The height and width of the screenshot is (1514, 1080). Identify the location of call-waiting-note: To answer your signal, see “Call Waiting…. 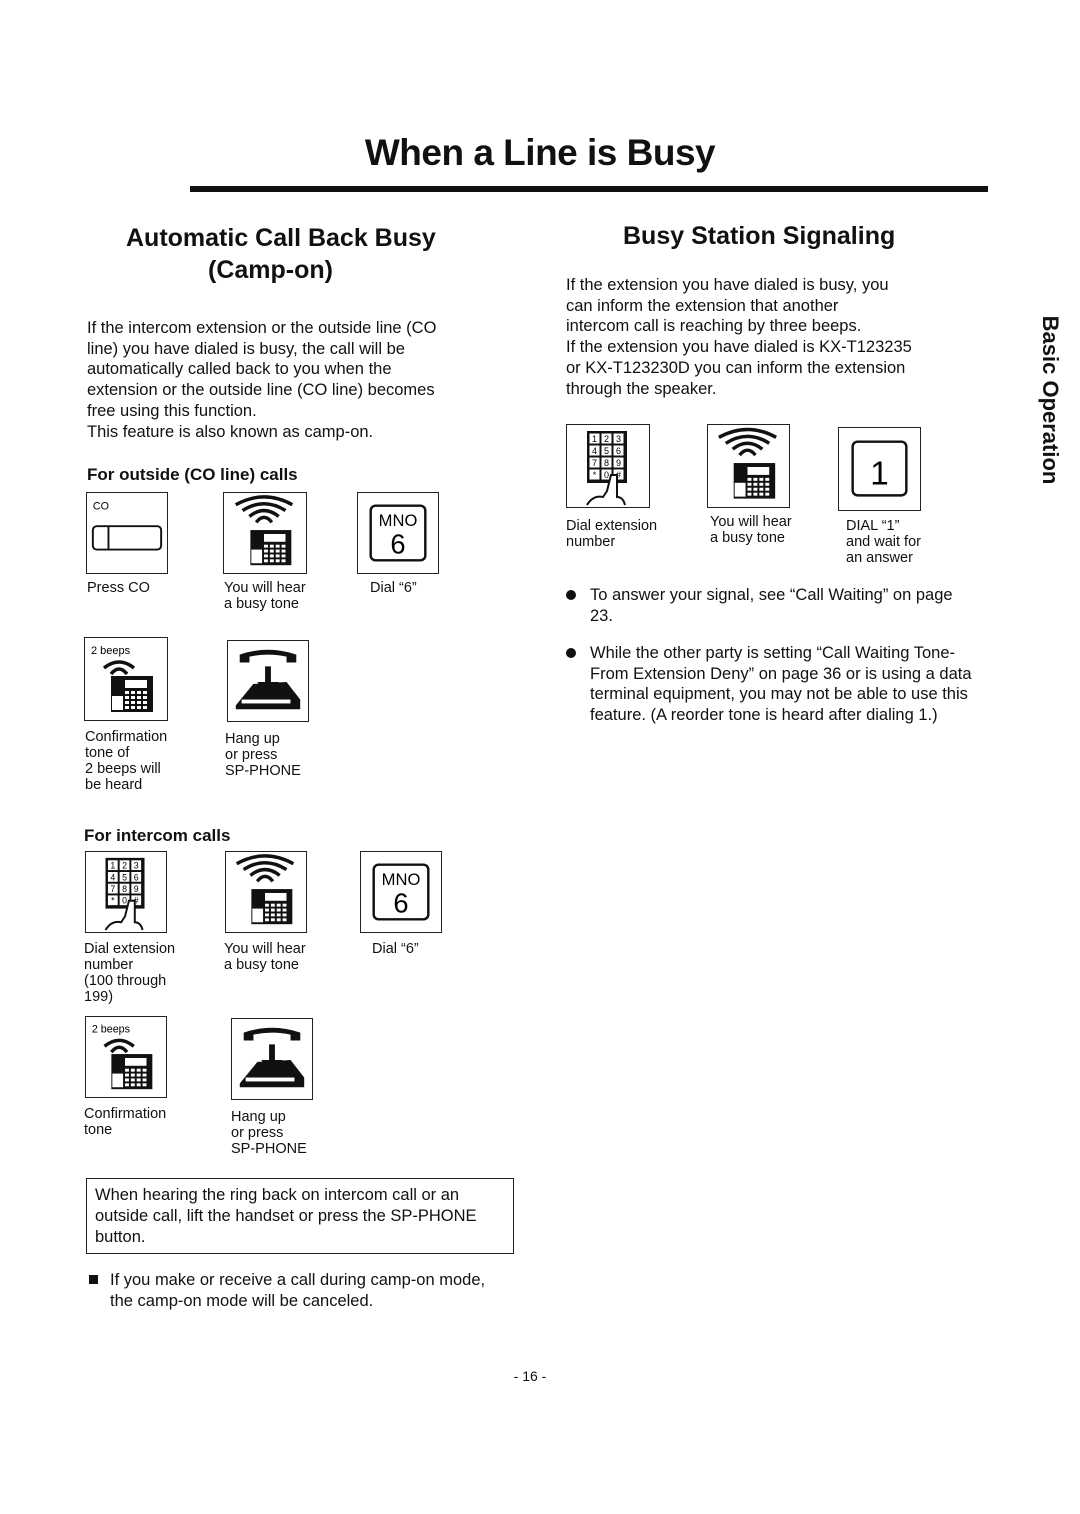
(771, 605).